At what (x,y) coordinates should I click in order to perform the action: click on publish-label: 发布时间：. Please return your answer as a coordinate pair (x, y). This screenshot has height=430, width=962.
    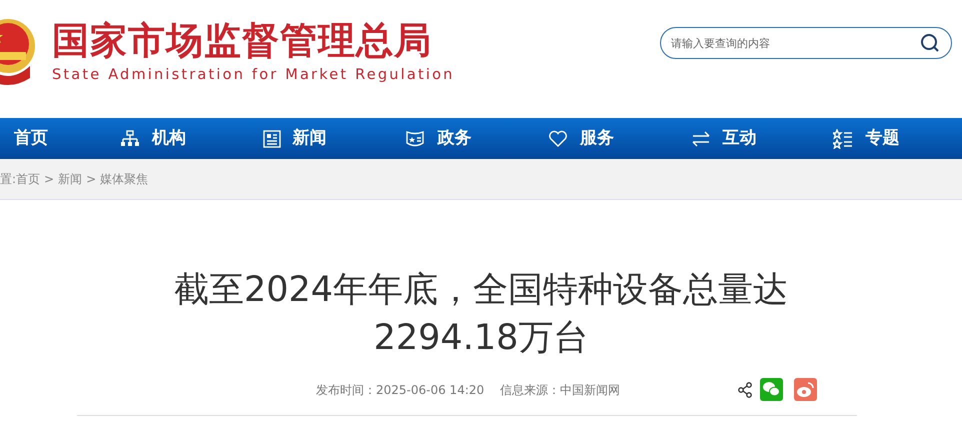
    Looking at the image, I should click on (346, 390).